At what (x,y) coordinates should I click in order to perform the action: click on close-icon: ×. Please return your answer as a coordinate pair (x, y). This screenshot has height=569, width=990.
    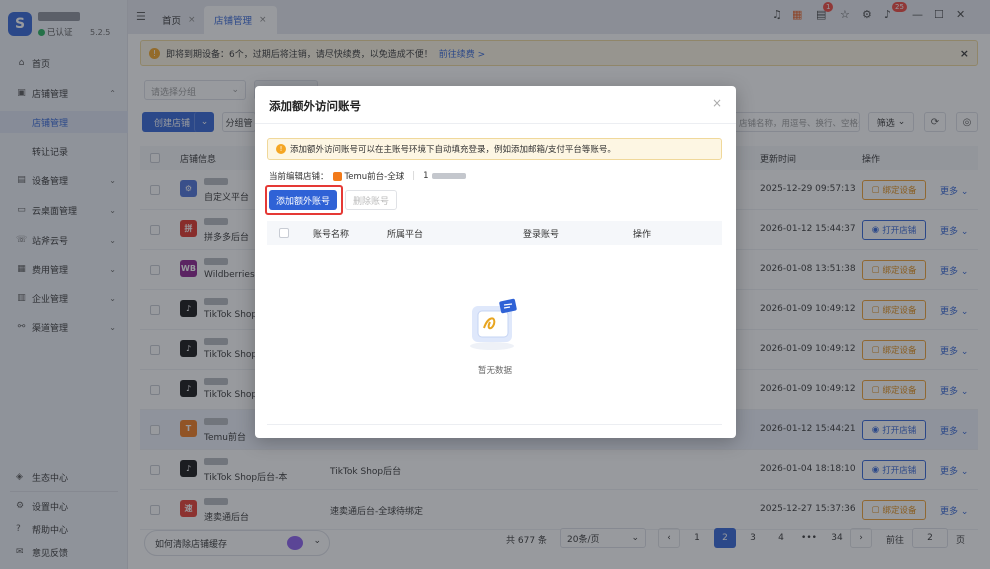
    Looking at the image, I should click on (717, 103).